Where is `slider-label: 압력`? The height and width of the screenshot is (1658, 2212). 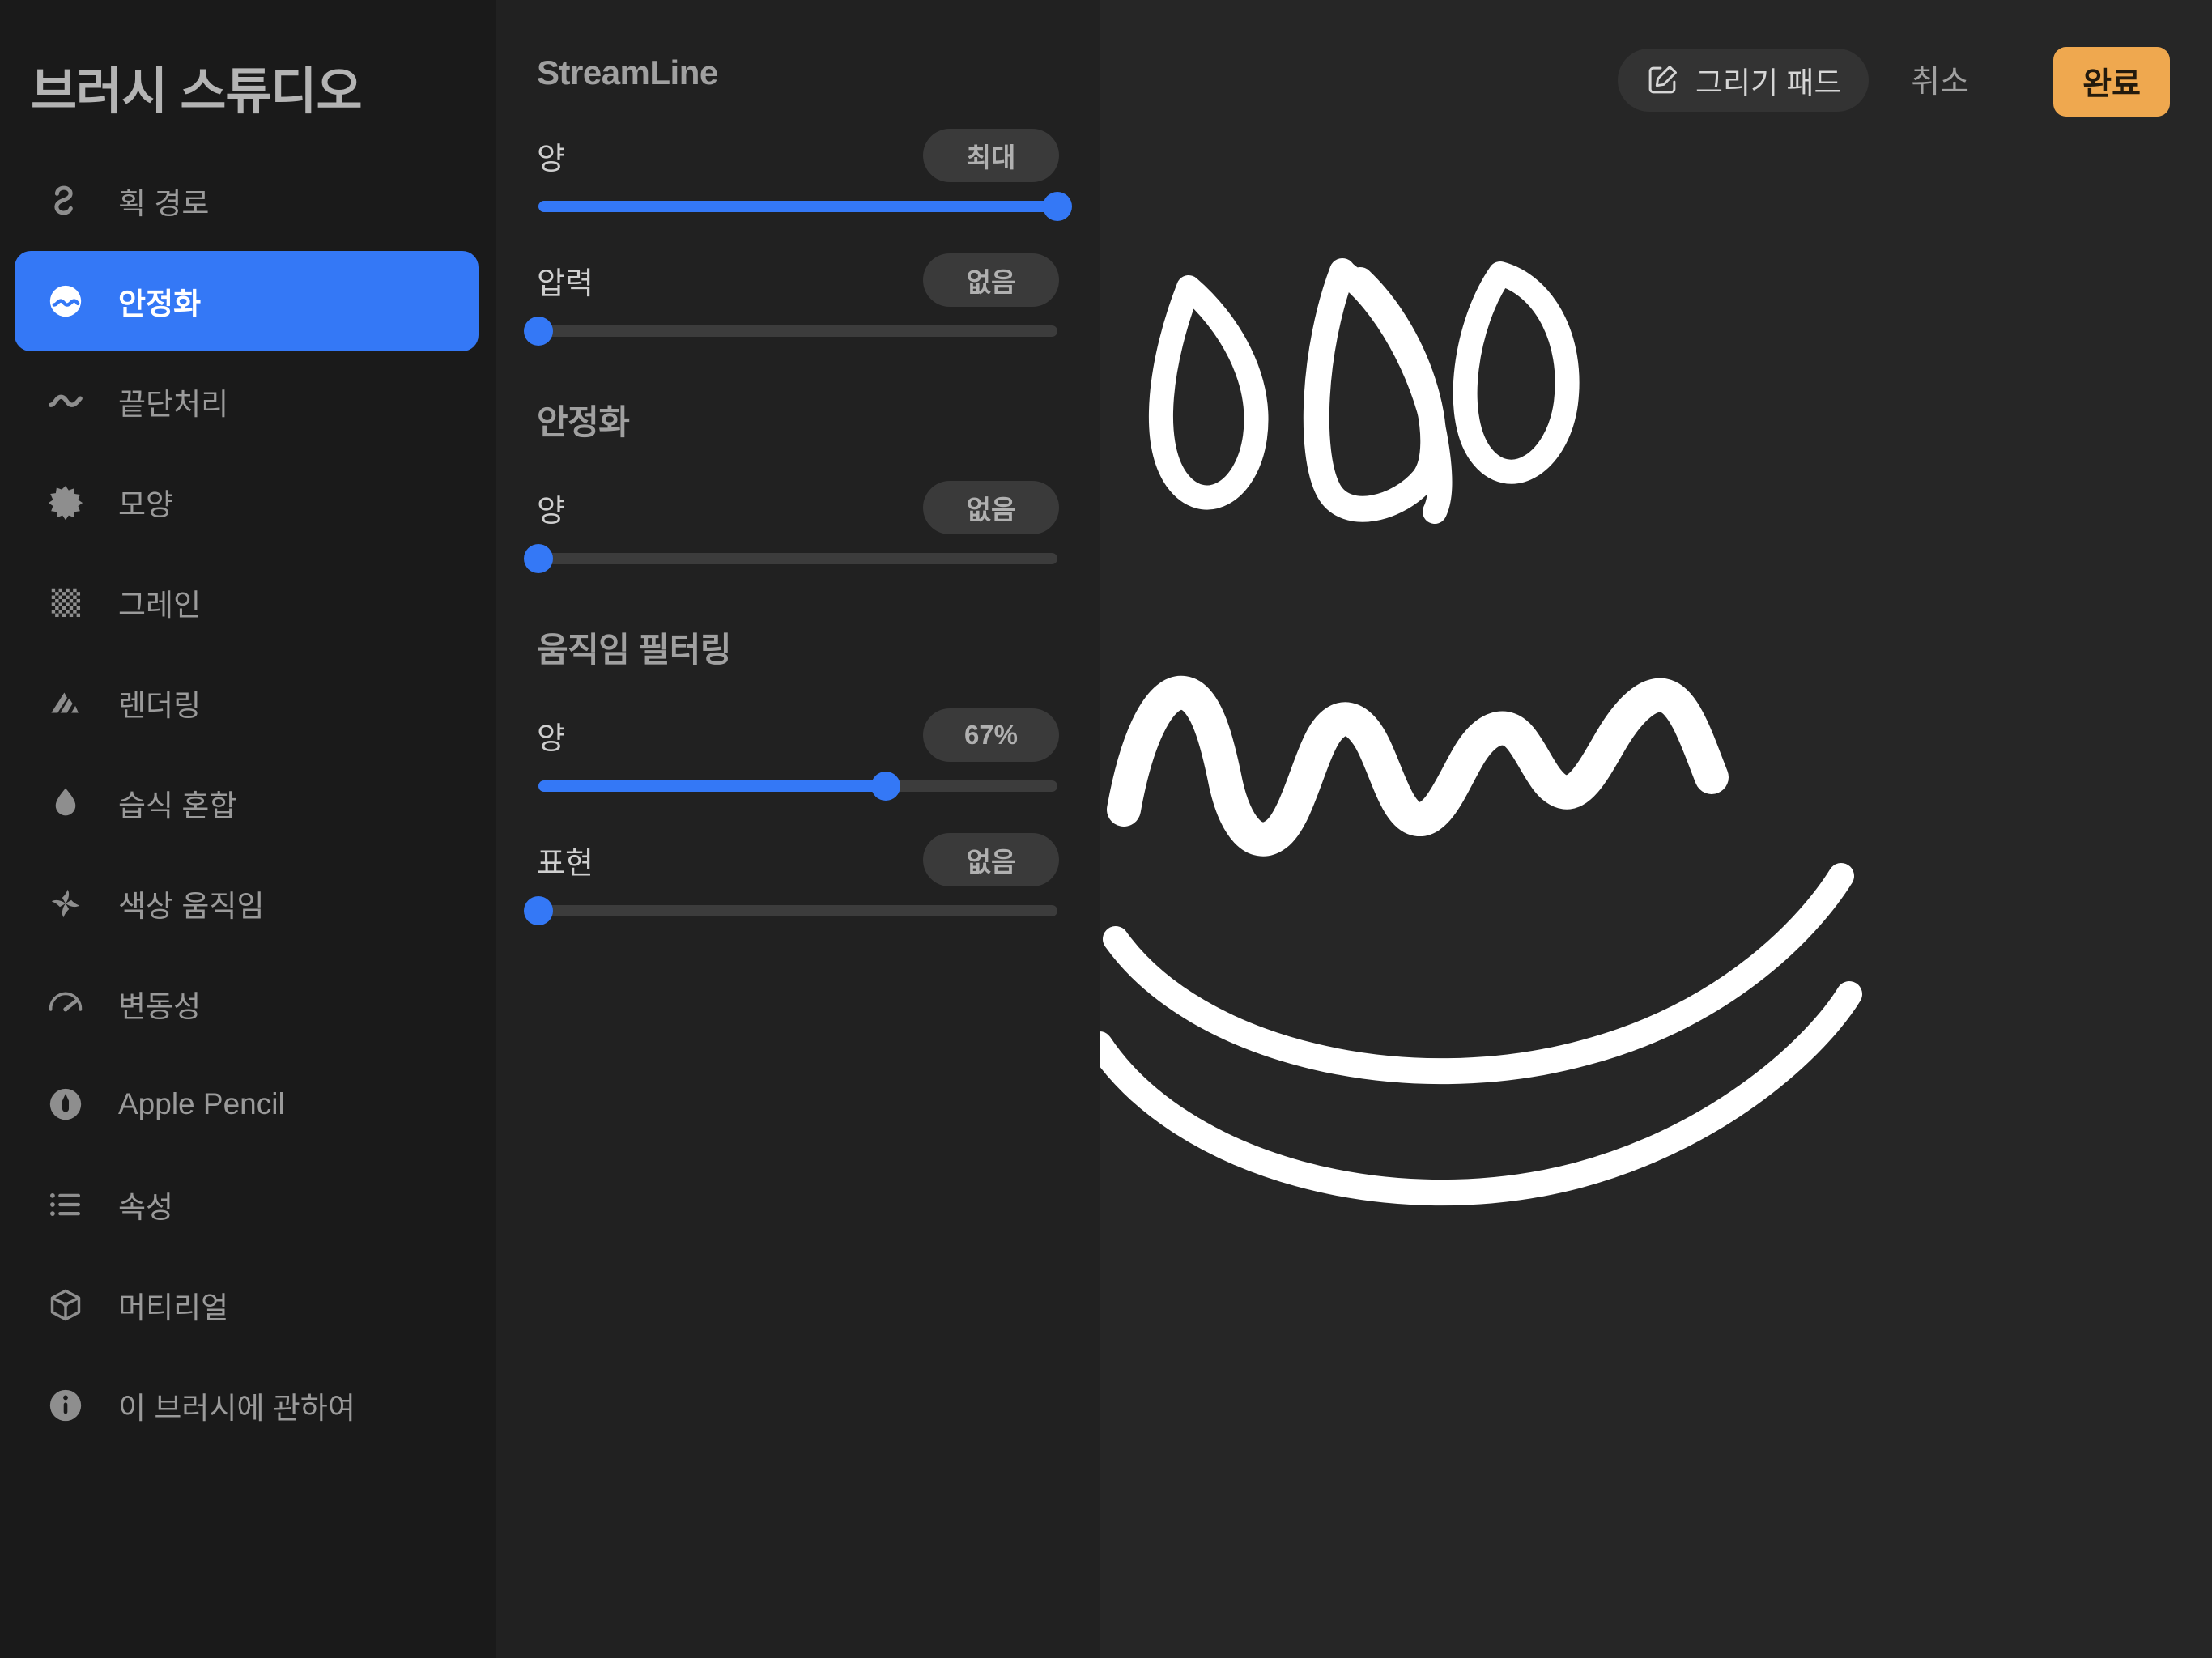
slider-label: 압력 is located at coordinates (565, 283).